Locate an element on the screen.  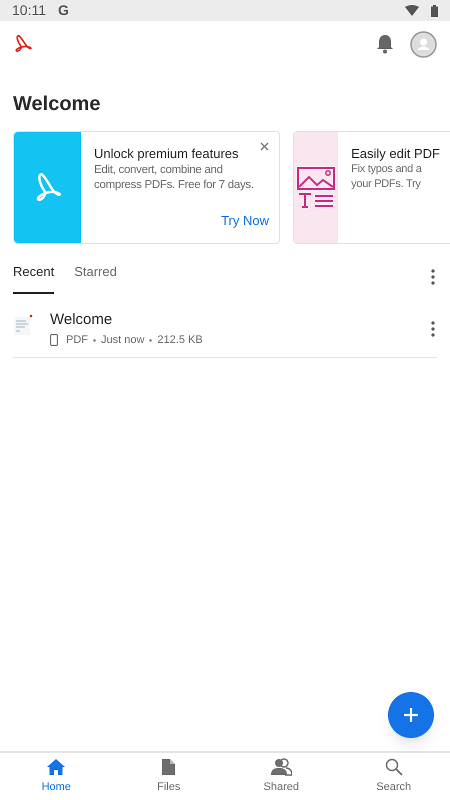
nav-tab: Search is located at coordinates (394, 776).